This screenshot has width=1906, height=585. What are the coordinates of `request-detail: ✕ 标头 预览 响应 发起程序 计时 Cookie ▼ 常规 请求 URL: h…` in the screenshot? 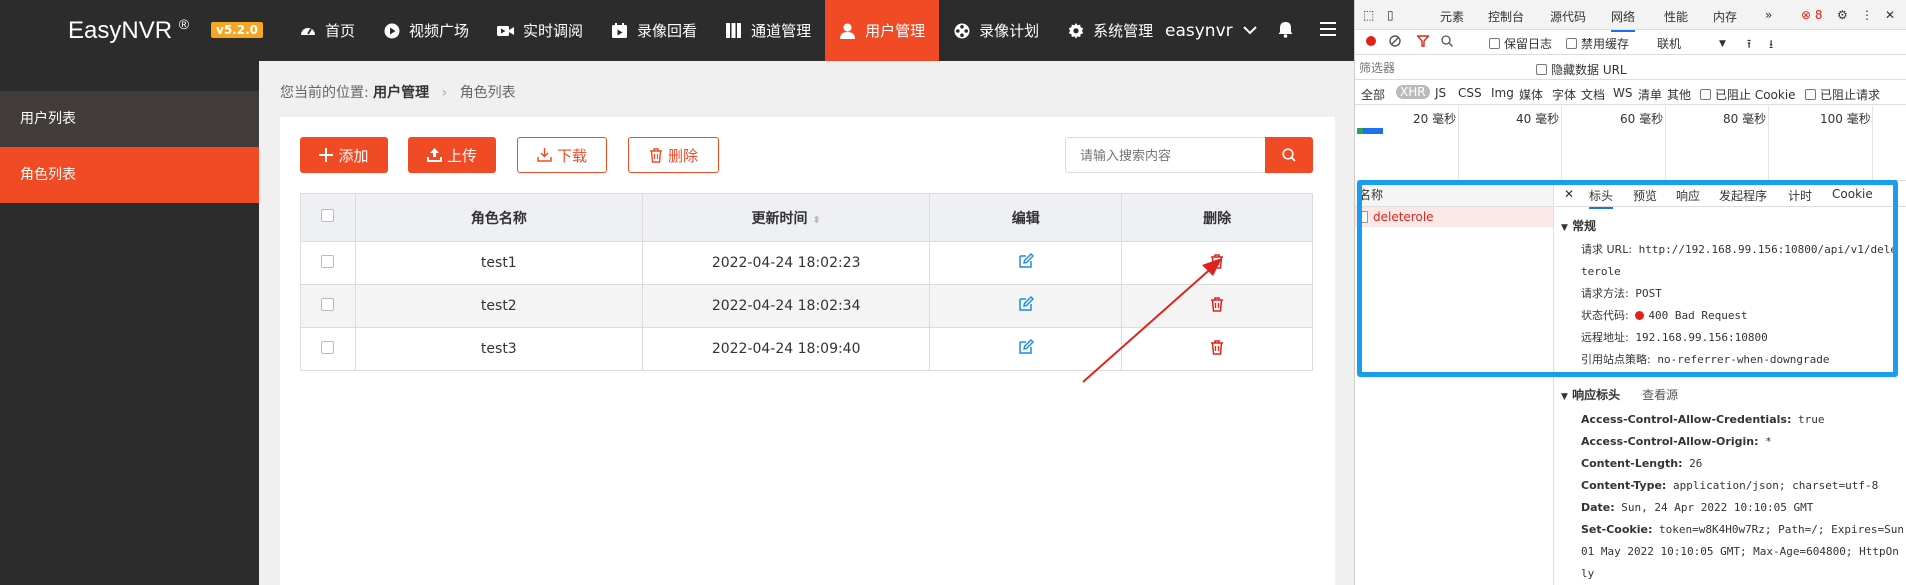 It's located at (1730, 384).